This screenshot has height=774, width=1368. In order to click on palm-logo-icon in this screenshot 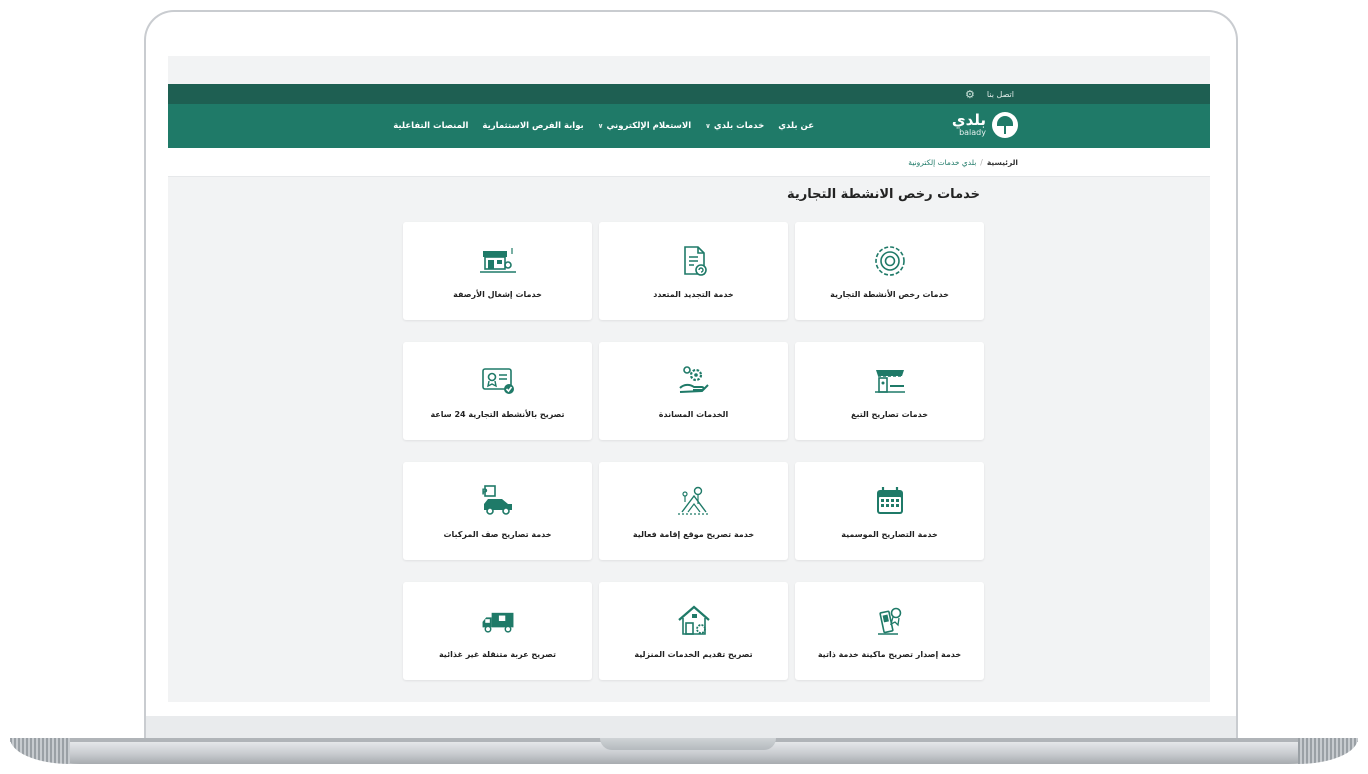, I will do `click(1005, 125)`.